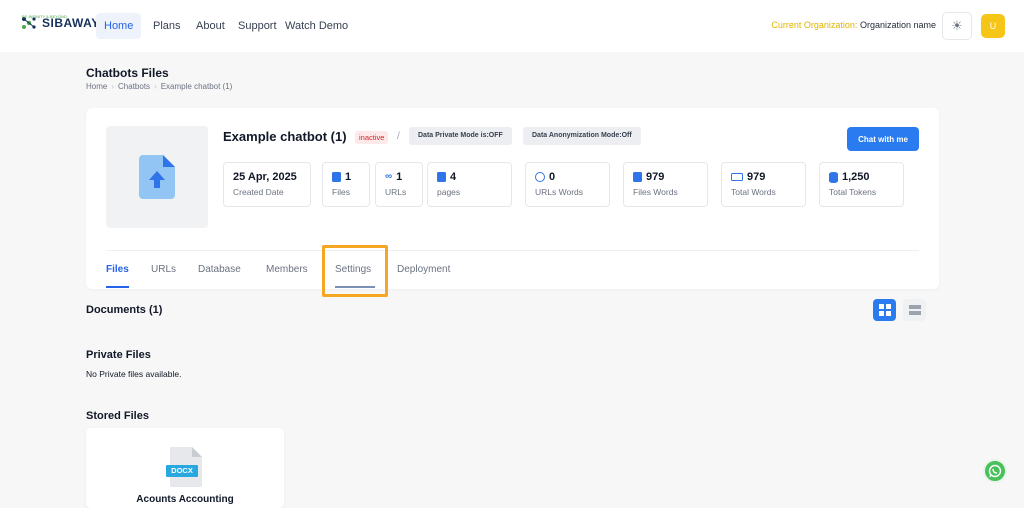 The height and width of the screenshot is (508, 1024). Describe the element at coordinates (883, 139) in the screenshot. I see `chat-with-me-button: Chat with me` at that location.